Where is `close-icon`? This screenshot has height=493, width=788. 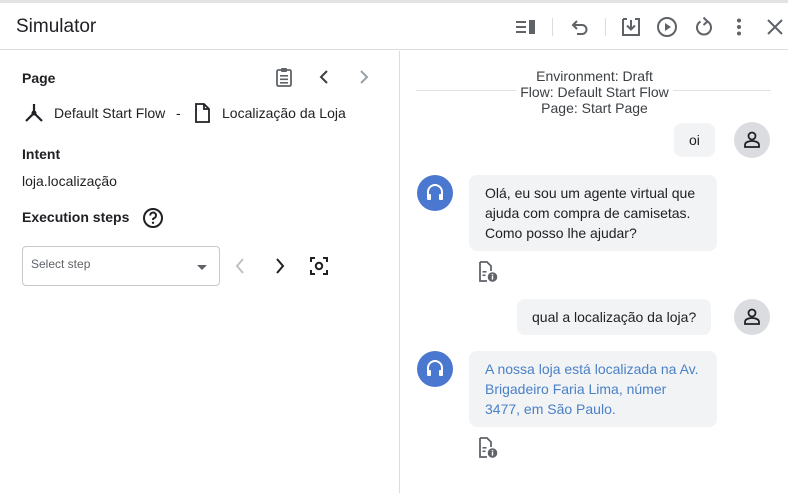 close-icon is located at coordinates (775, 27).